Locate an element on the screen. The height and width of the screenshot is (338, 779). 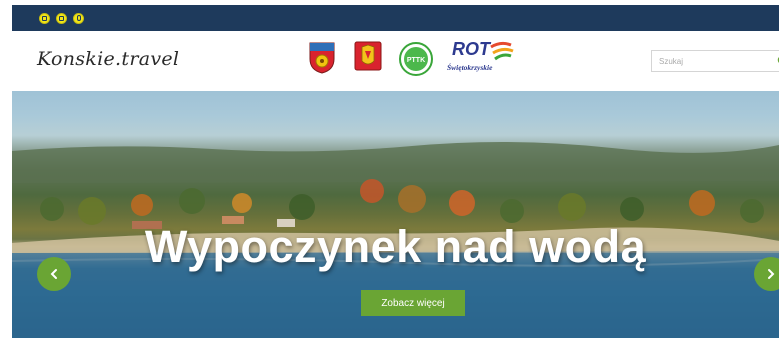
rot-subtitle: Świętokrzyskie is located at coordinates (470, 67).